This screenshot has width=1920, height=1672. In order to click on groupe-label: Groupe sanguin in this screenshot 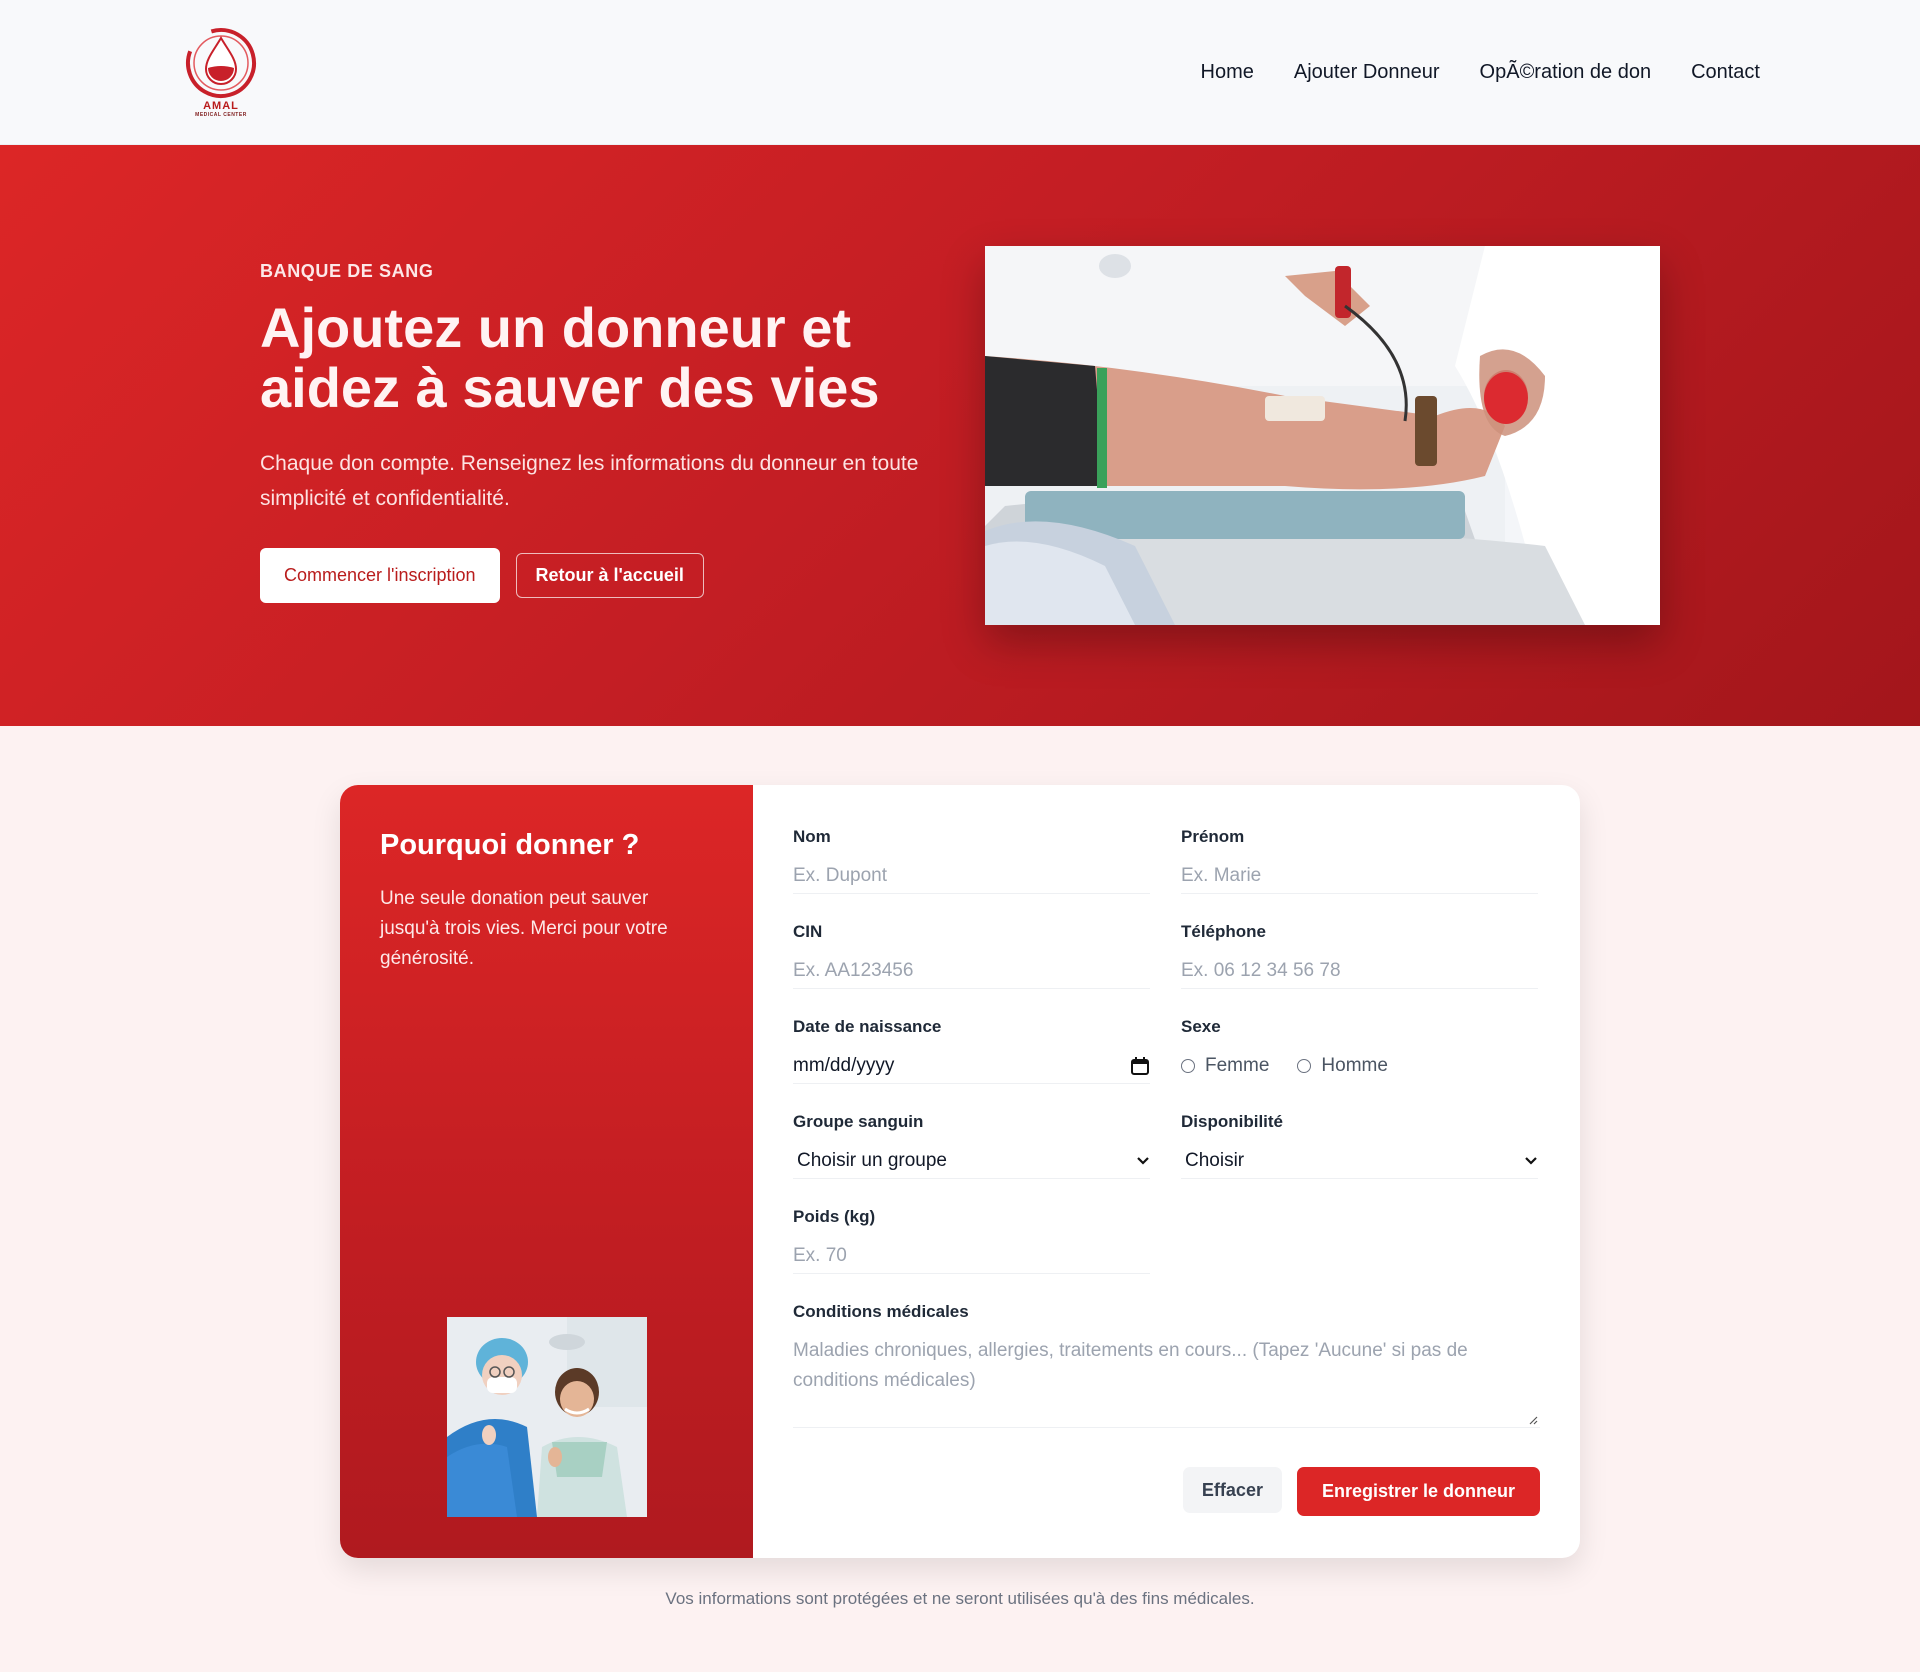, I will do `click(858, 1121)`.